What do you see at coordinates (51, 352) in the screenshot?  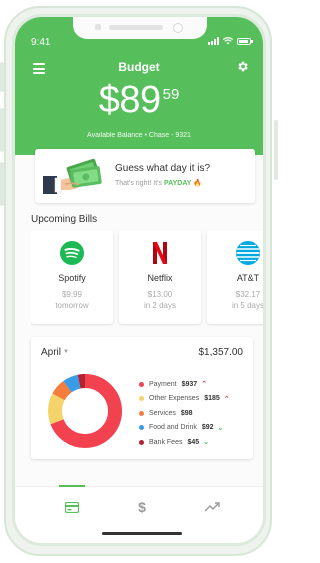 I see `month-label: April` at bounding box center [51, 352].